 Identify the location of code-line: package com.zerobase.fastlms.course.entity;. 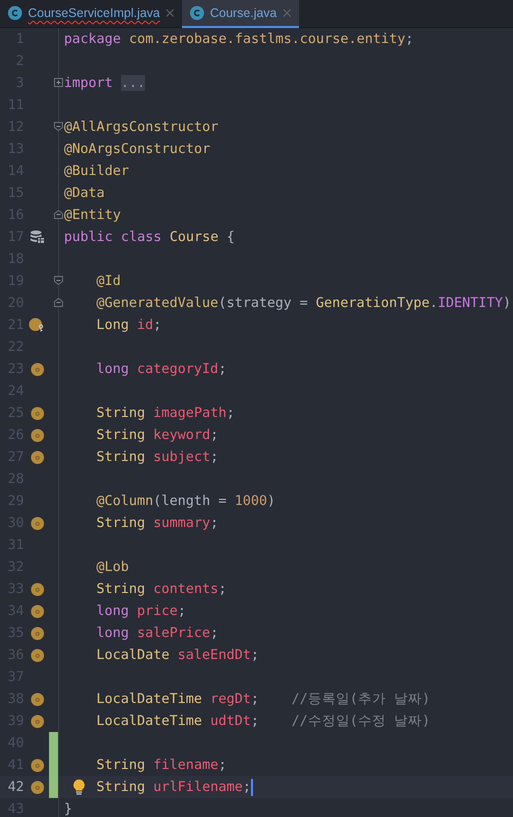
(239, 39).